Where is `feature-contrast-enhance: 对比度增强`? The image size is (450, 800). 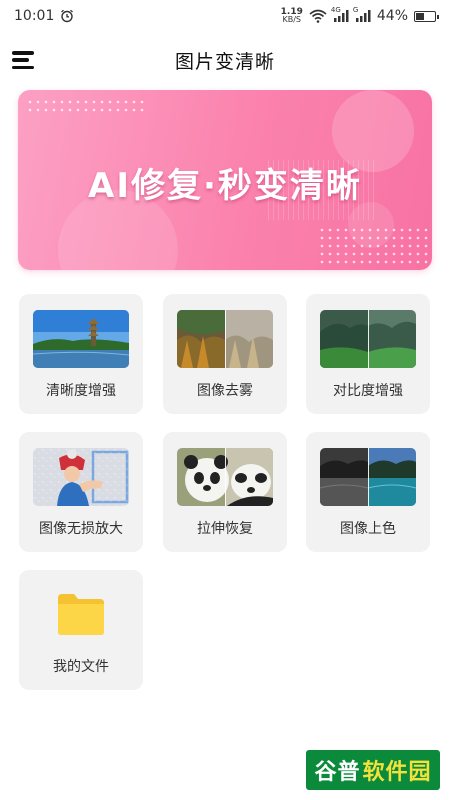
feature-contrast-enhance: 对比度增强 is located at coordinates (368, 354).